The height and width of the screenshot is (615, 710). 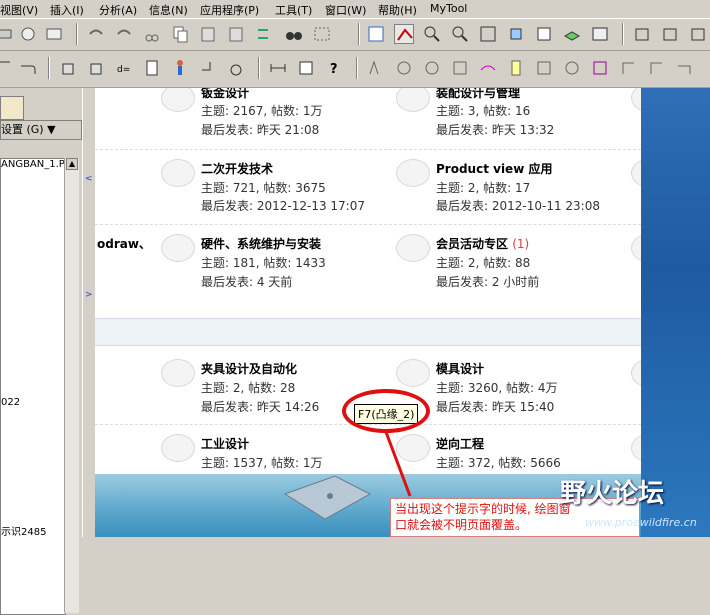 What do you see at coordinates (89, 295) in the screenshot?
I see `chevron-right-icon: >` at bounding box center [89, 295].